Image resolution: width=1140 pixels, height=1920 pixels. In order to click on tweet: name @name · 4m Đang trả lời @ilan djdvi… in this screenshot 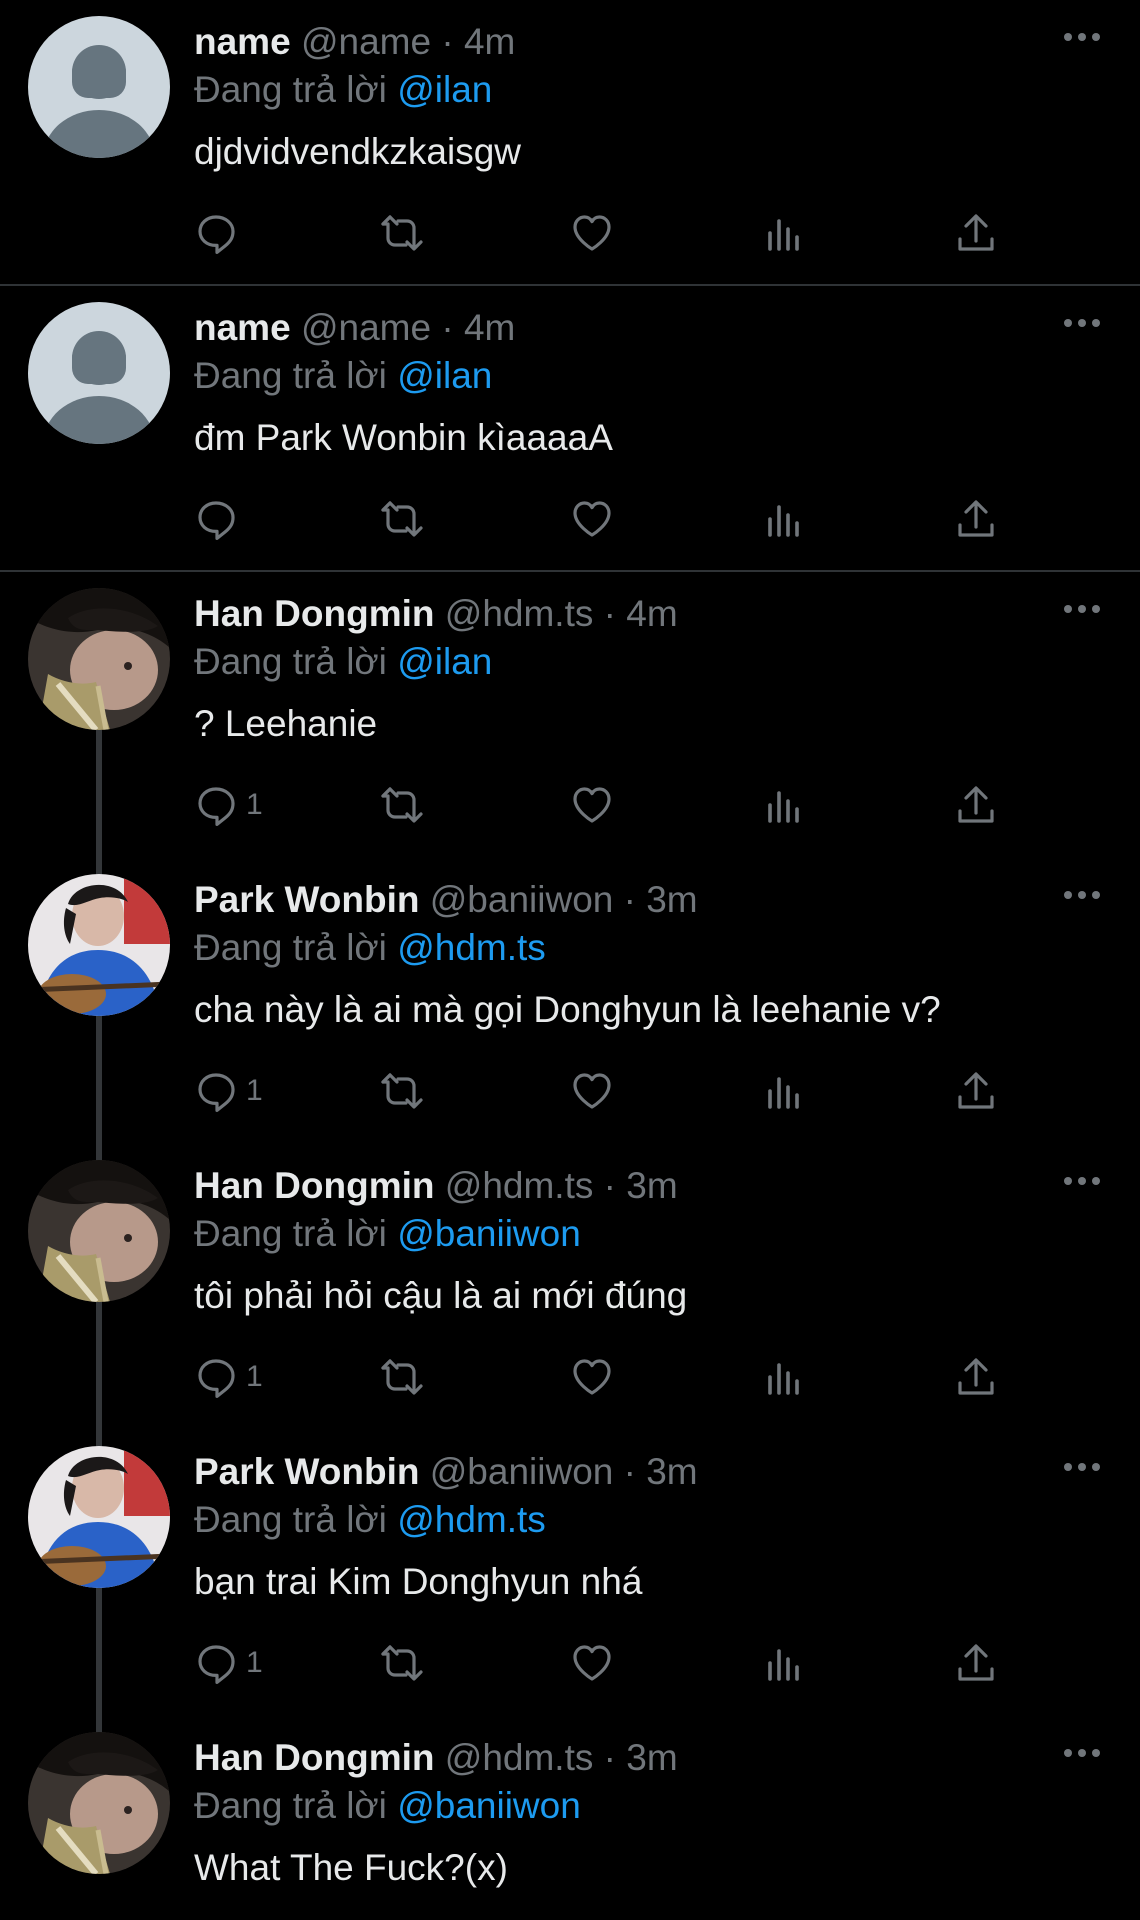, I will do `click(570, 143)`.